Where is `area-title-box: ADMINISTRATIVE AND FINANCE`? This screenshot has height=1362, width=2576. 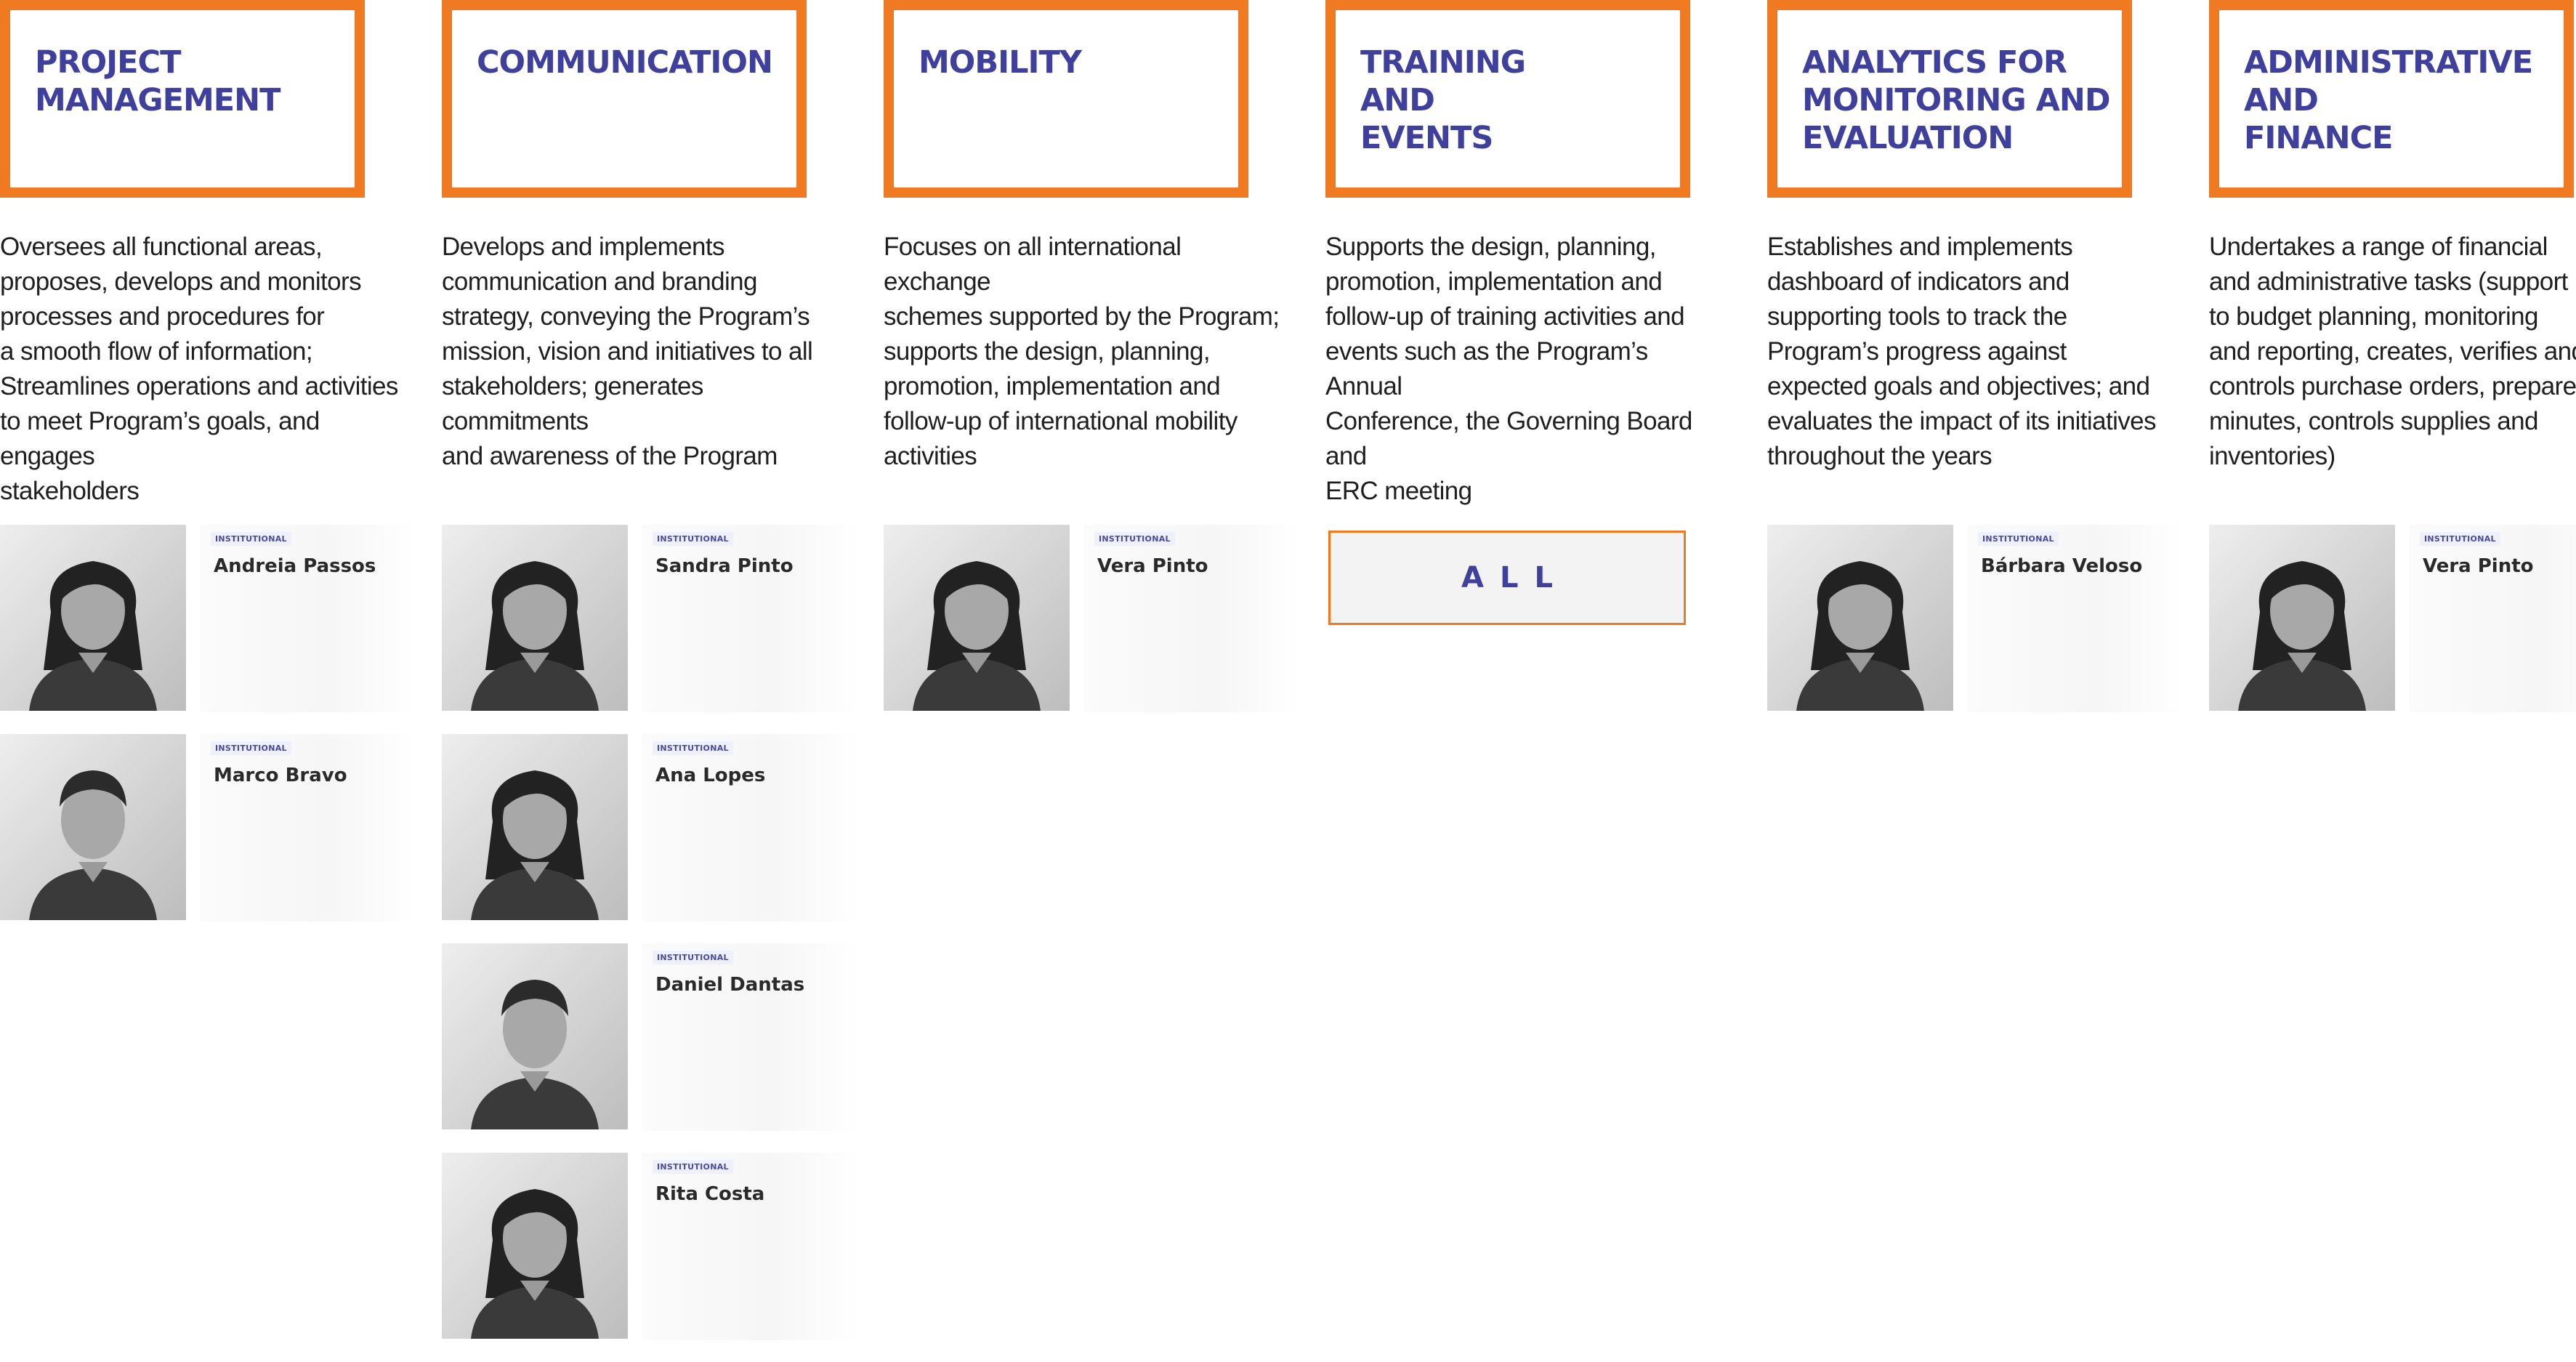 area-title-box: ADMINISTRATIVE AND FINANCE is located at coordinates (2391, 99).